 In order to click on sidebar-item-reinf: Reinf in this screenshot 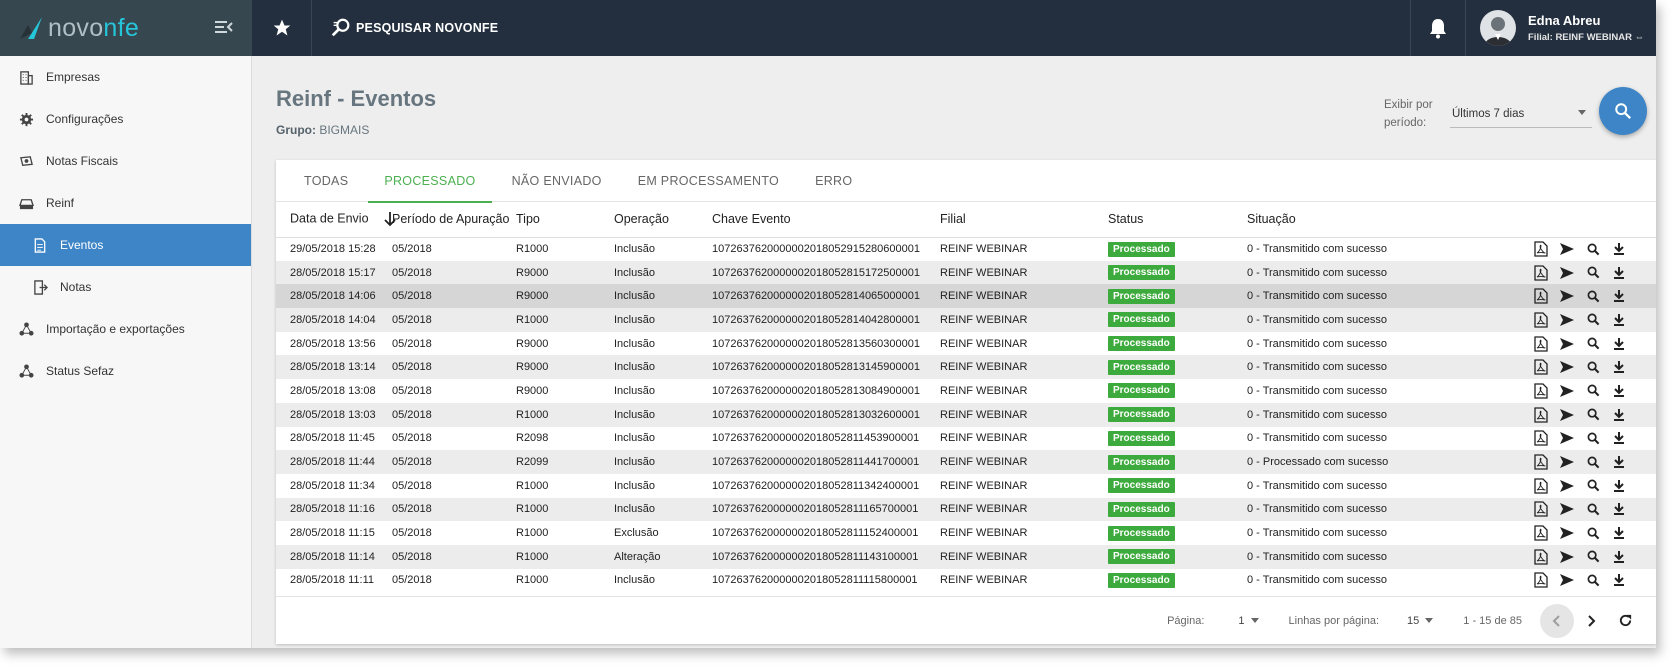, I will do `click(125, 203)`.